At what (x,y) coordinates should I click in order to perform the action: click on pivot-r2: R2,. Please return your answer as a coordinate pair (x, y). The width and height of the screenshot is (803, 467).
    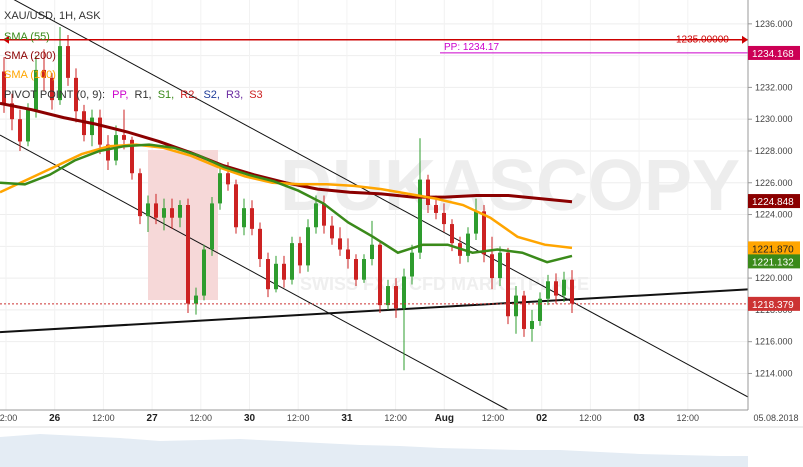
    Looking at the image, I should click on (188, 95).